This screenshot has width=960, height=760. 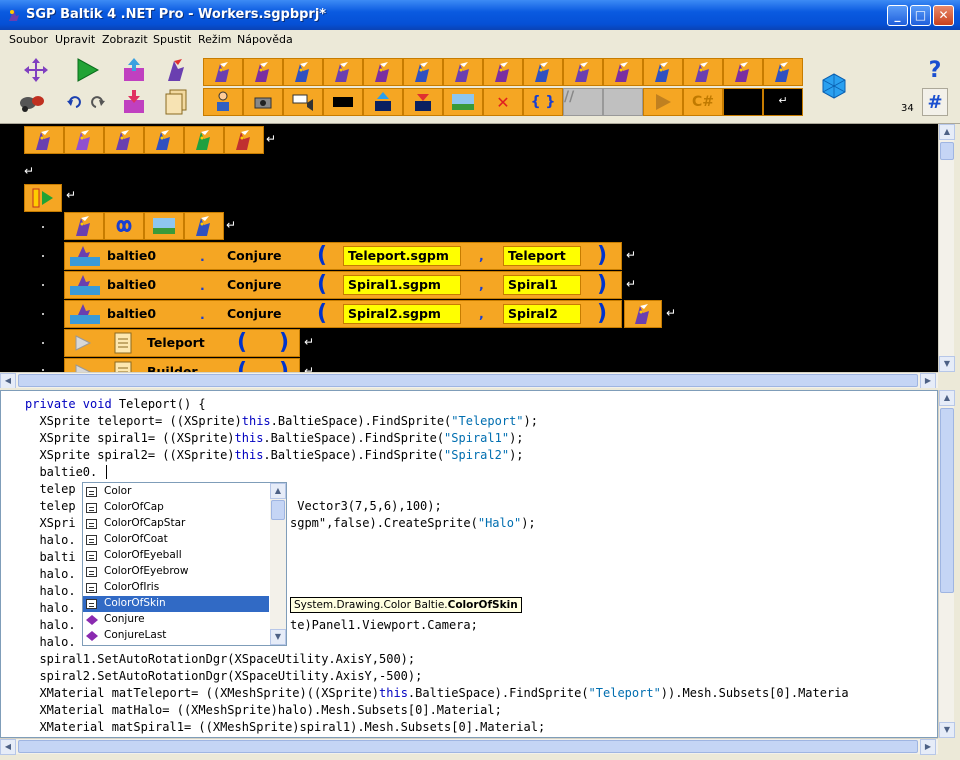 I want to click on conjure-row: baltie0. Conjure (Spiral1.sgpm, Spiral1), so click(x=343, y=285).